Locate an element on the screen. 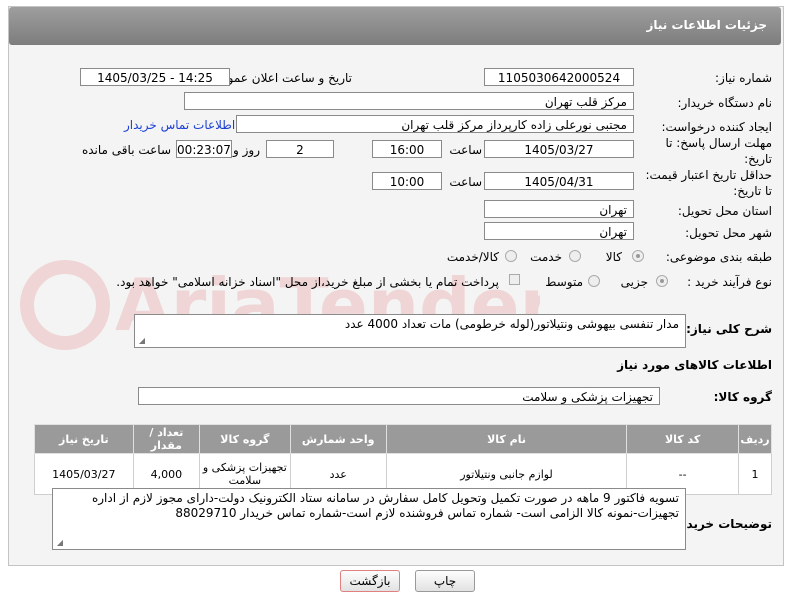 Image resolution: width=788 pixels, height=606 pixels. buyer-contact-link: اطلاعات تماس خریدار is located at coordinates (179, 125).